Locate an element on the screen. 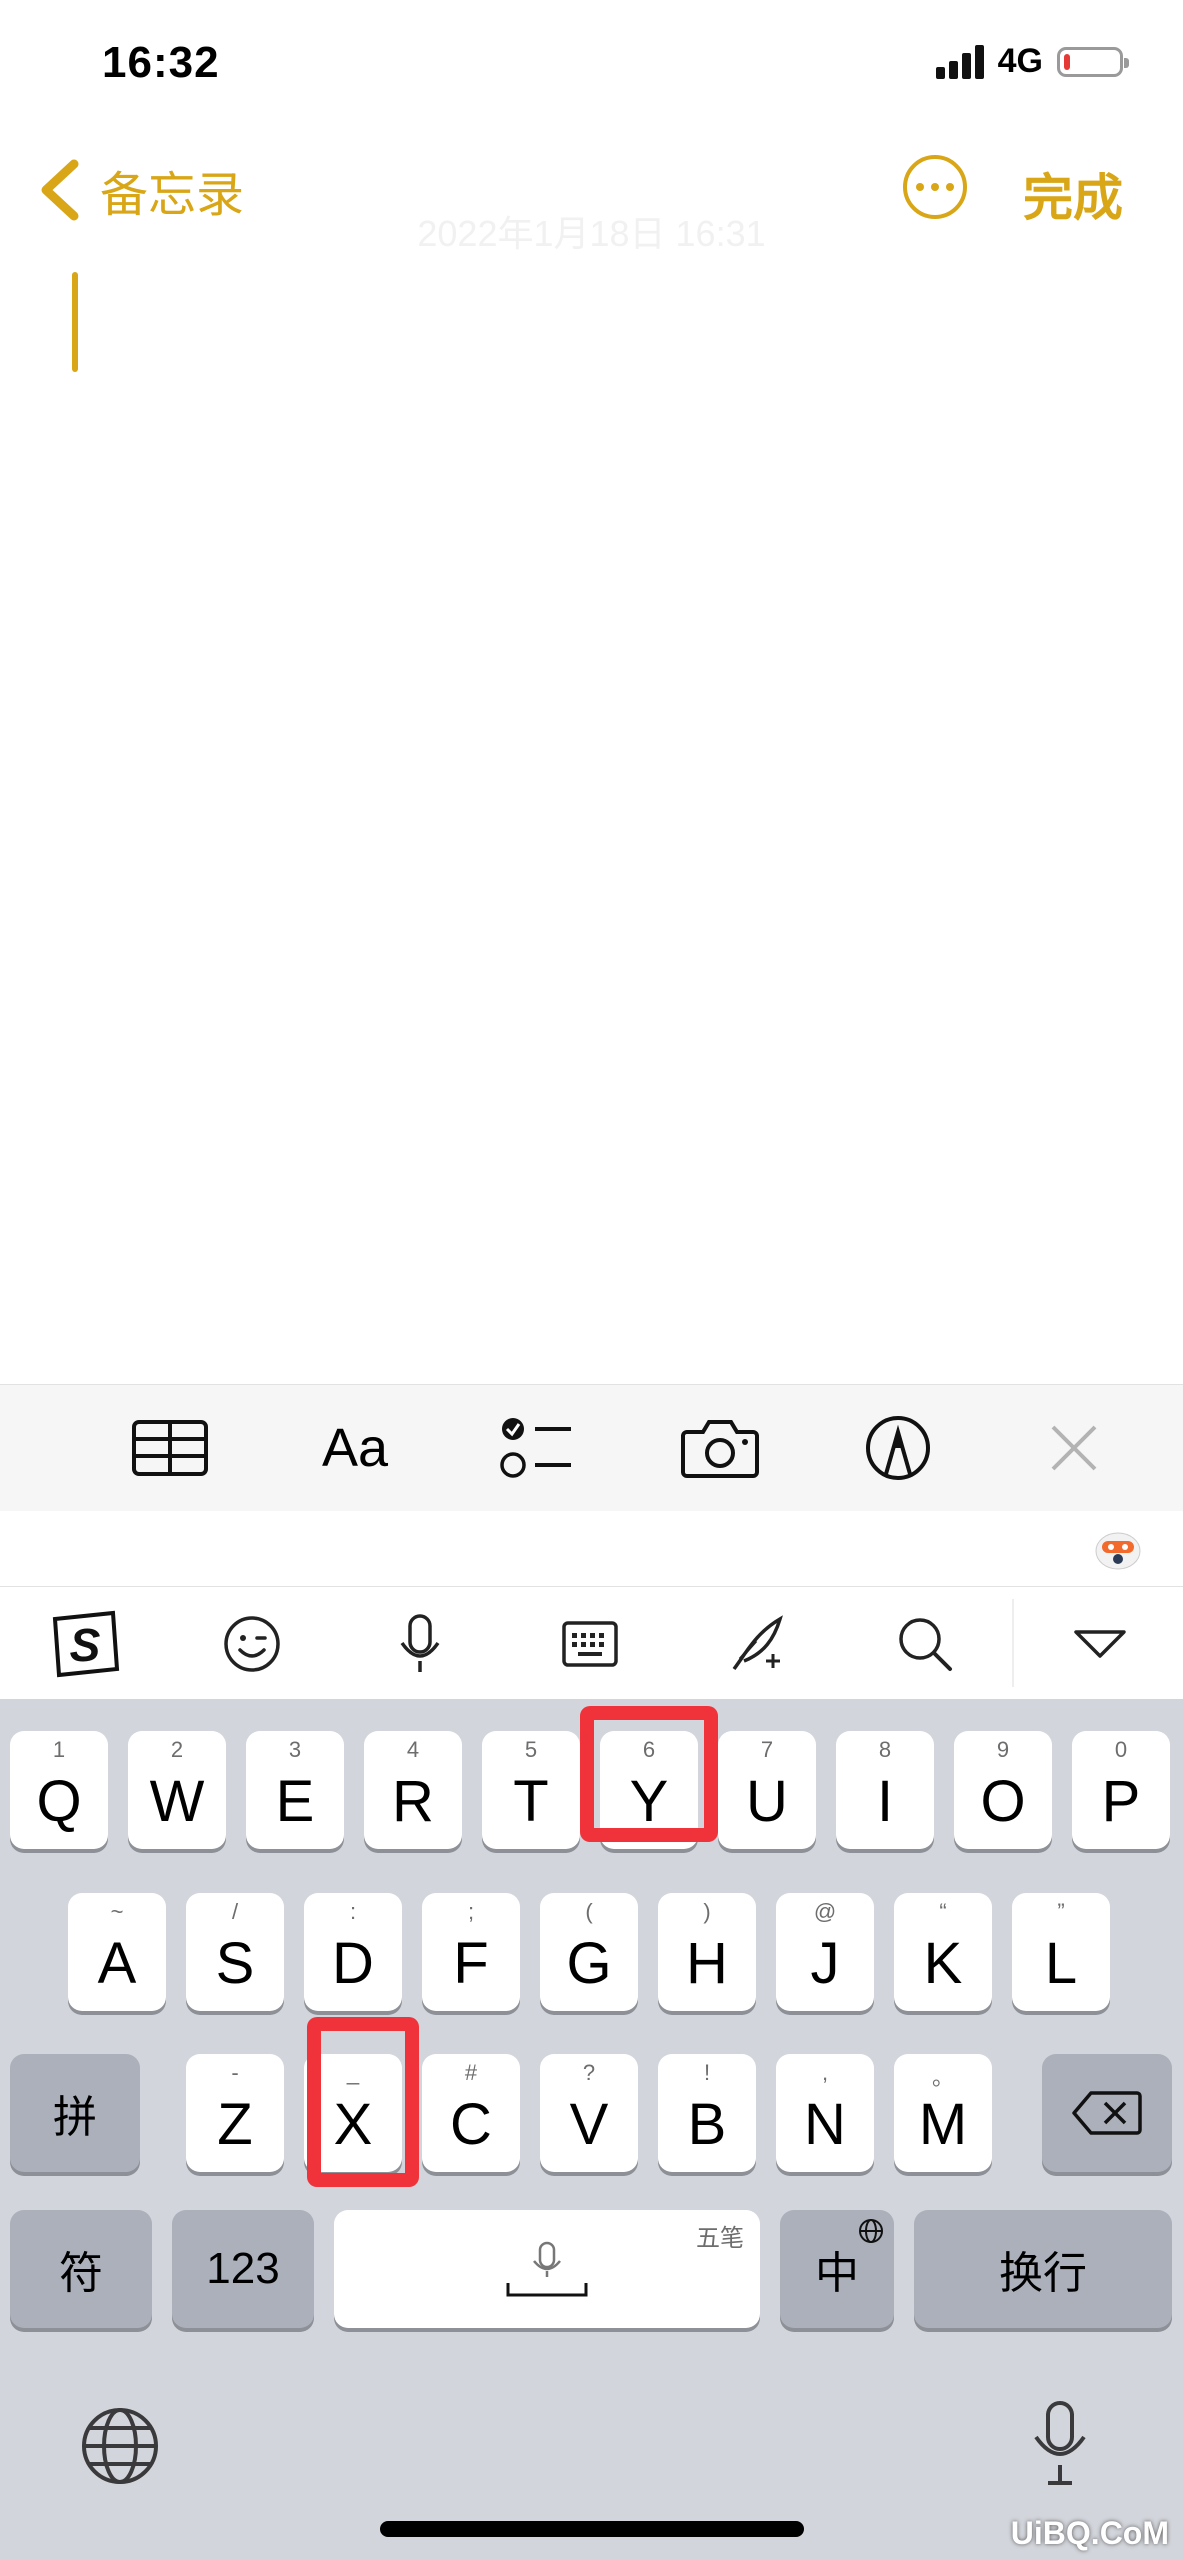 This screenshot has height=2560, width=1183. space-key: 五笔 is located at coordinates (547, 2269).